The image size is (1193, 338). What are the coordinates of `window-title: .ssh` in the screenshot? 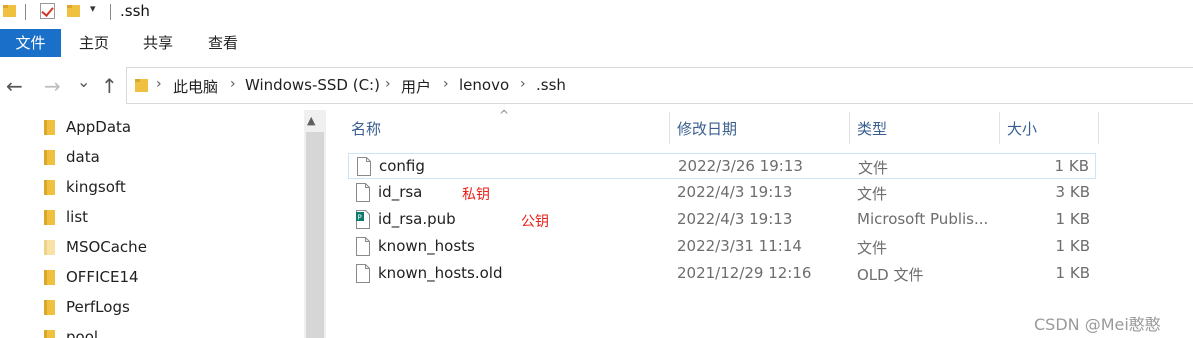 It's located at (135, 11).